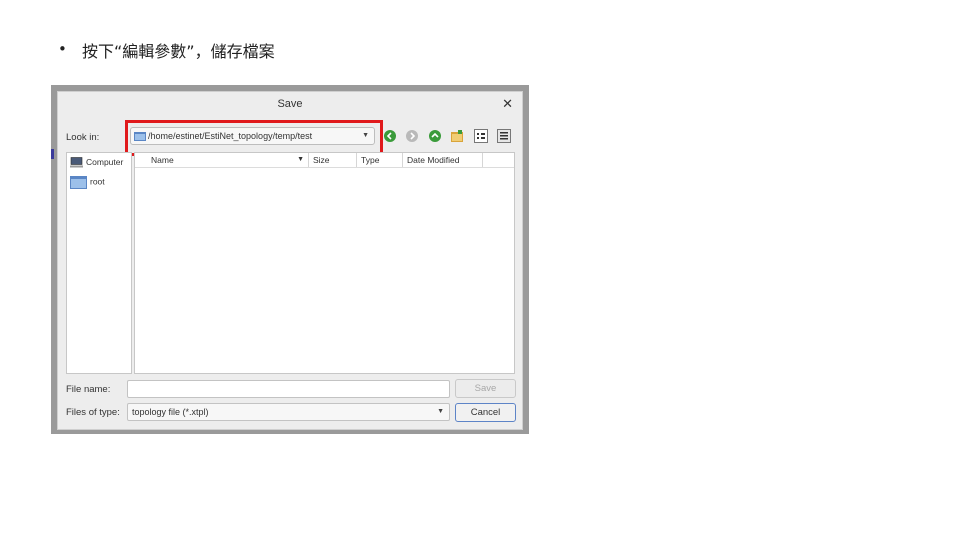 The image size is (960, 540). Describe the element at coordinates (99, 263) in the screenshot. I see `places-sidebar: Computer root` at that location.